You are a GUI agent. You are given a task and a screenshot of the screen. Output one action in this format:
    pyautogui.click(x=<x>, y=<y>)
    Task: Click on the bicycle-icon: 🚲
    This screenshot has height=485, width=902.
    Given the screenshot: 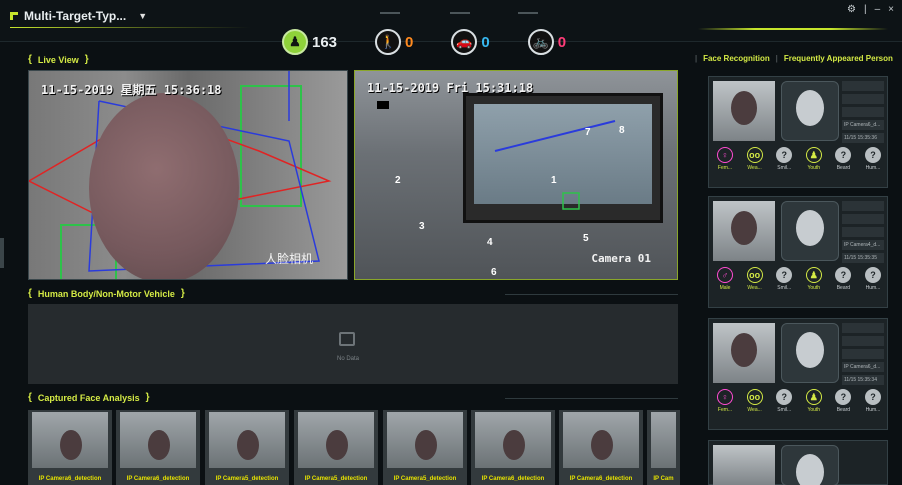 What is the action you would take?
    pyautogui.click(x=540, y=42)
    